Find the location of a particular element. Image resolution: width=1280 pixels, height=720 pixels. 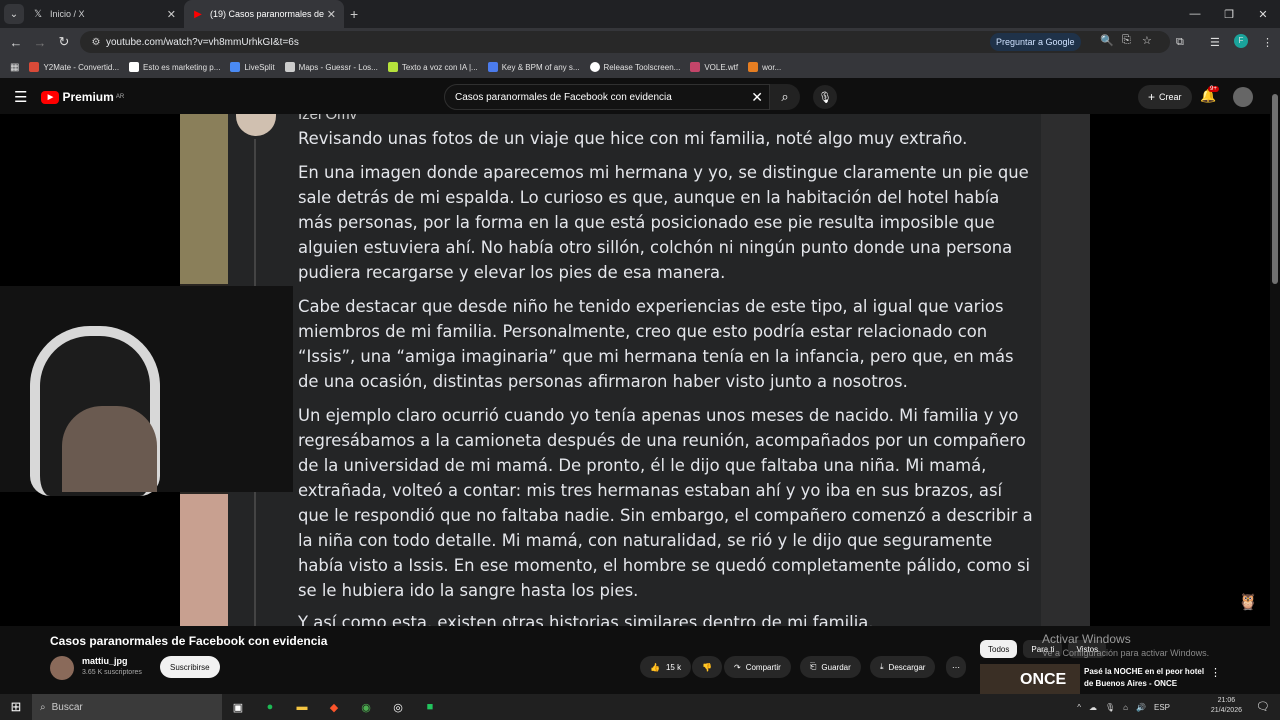

reading-list-icon: ☰ is located at coordinates (1215, 42).